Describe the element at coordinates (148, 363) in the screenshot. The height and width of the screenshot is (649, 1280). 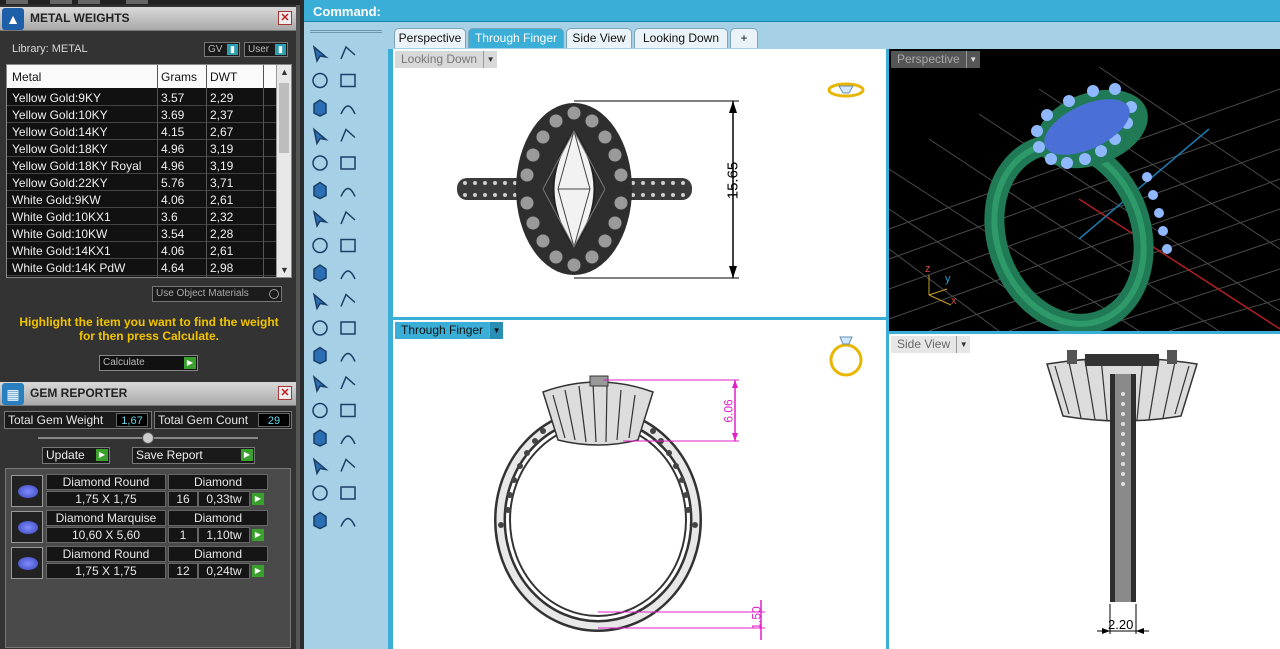
I see `calculate-button: Calculate ▶` at that location.